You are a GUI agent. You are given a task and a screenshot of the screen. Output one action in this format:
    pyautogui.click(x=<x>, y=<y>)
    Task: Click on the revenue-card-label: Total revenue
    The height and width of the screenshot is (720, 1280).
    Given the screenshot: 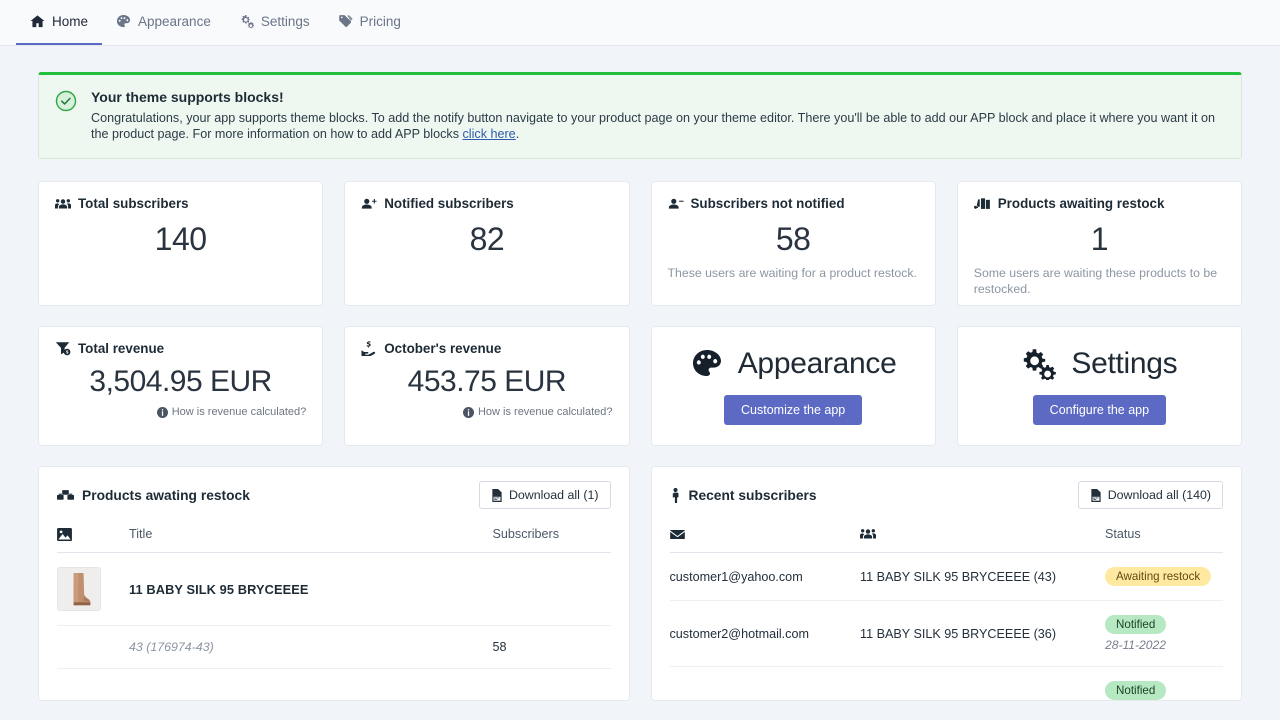 What is the action you would take?
    pyautogui.click(x=121, y=349)
    